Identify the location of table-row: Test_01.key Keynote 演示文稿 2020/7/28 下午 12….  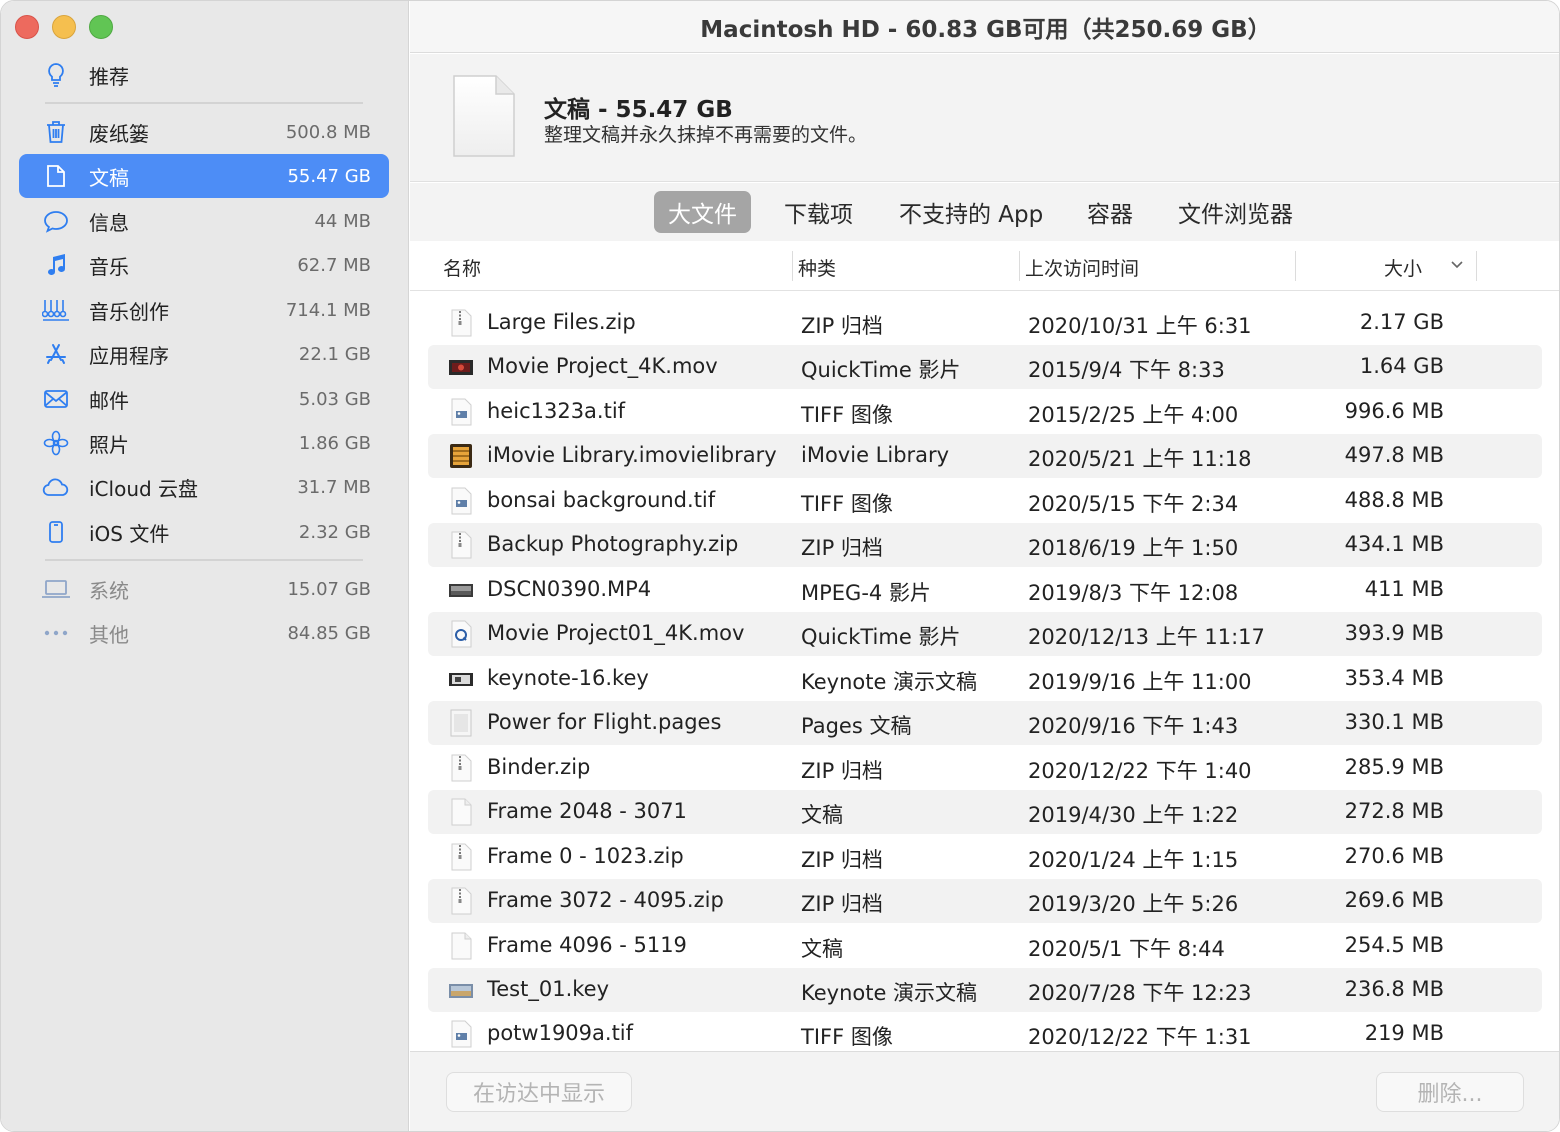
(985, 990).